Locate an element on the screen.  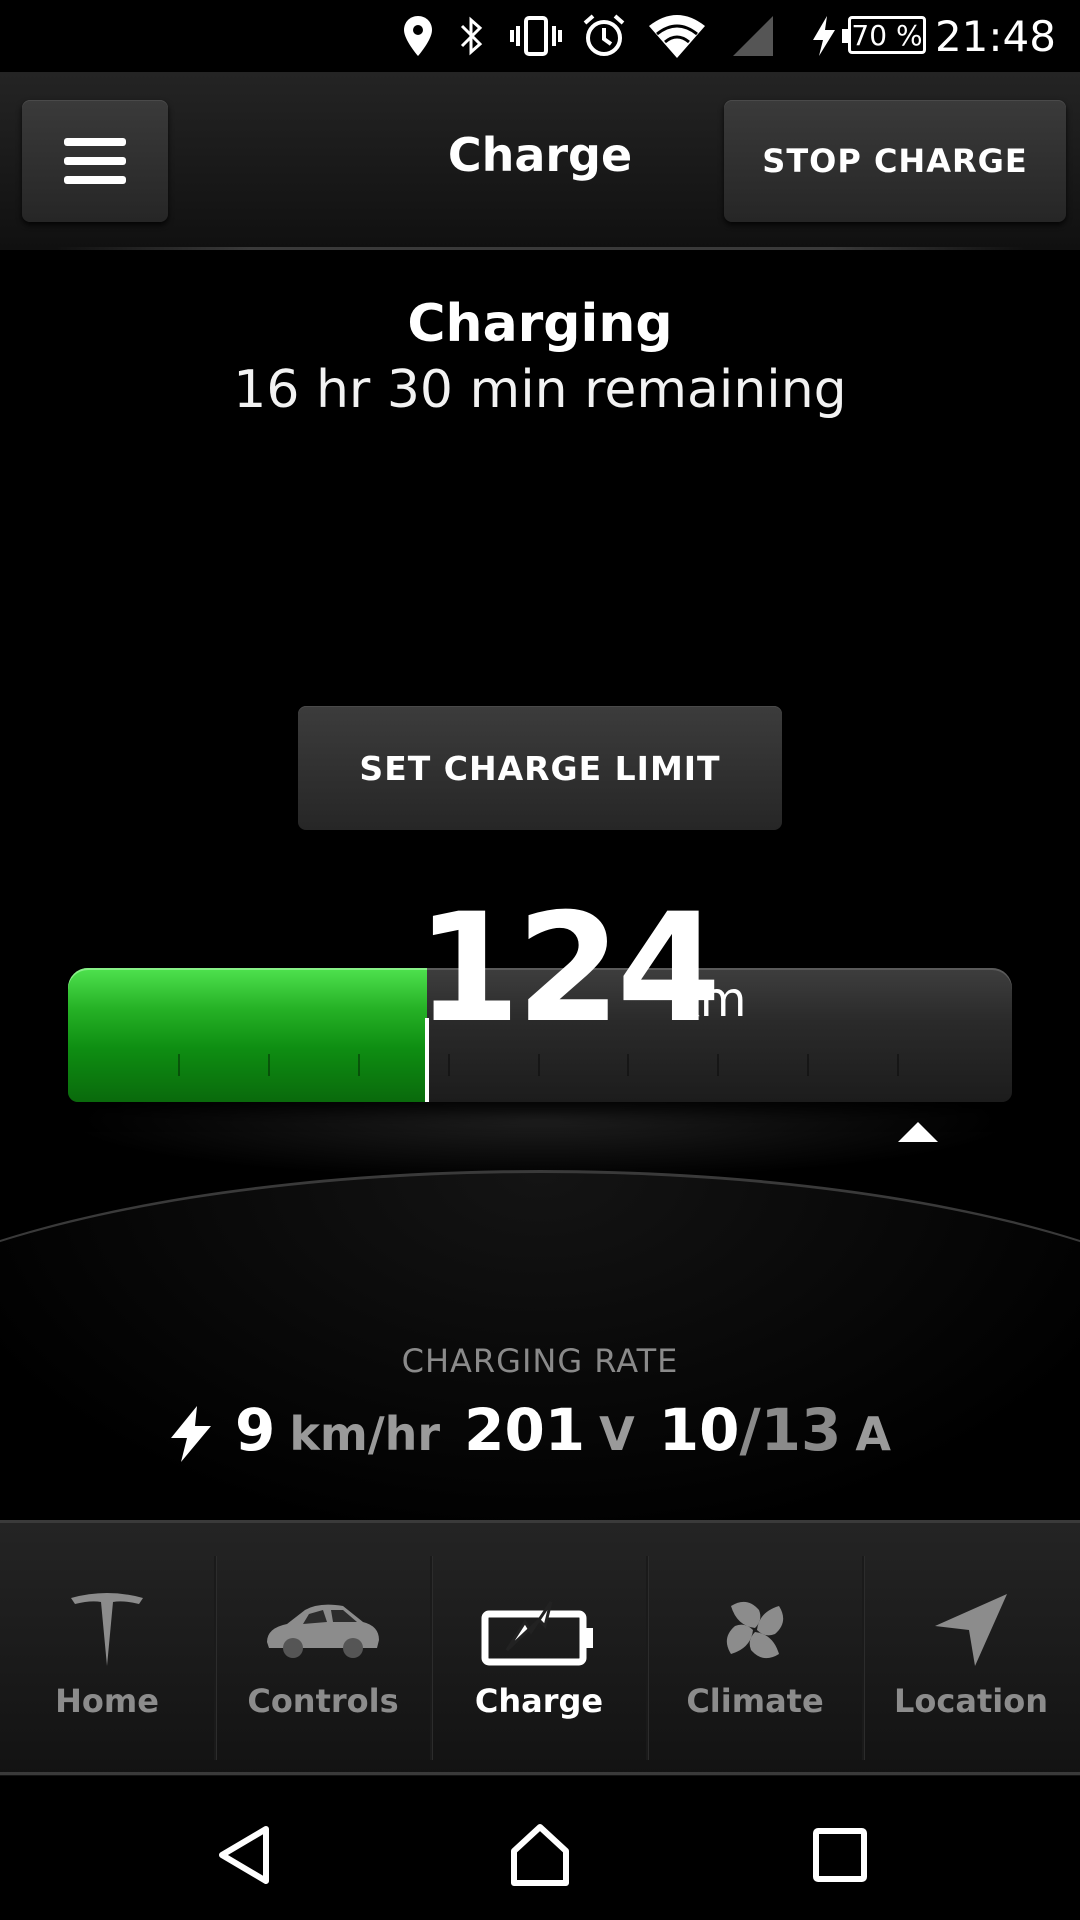
page-title: Charge is located at coordinates (540, 155).